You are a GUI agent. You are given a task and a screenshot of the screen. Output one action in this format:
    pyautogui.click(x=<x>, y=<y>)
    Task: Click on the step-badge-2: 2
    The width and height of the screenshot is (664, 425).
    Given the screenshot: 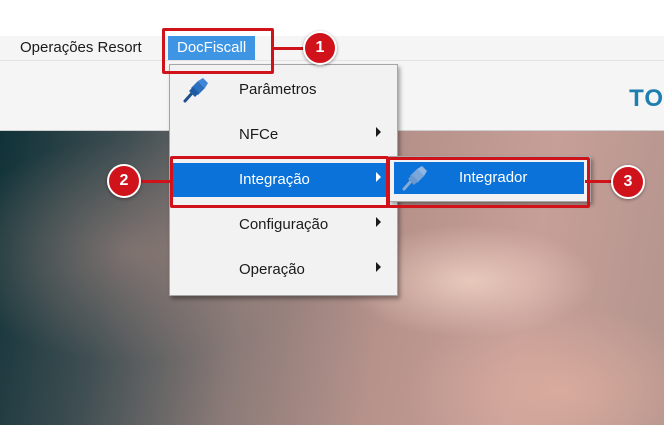 What is the action you would take?
    pyautogui.click(x=124, y=181)
    